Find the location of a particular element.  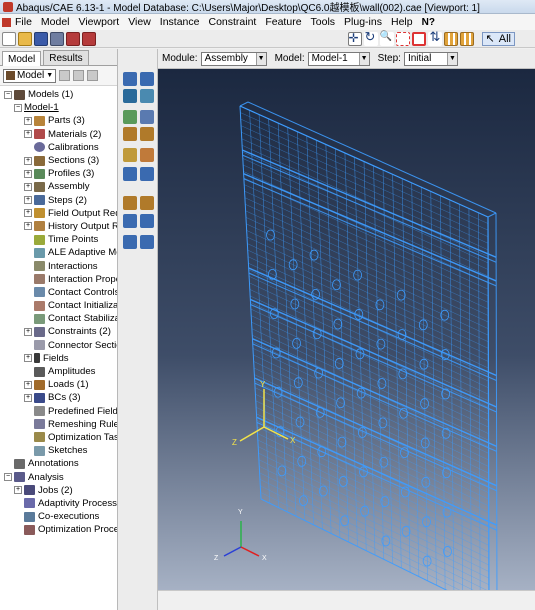

query-icon is located at coordinates (130, 242).